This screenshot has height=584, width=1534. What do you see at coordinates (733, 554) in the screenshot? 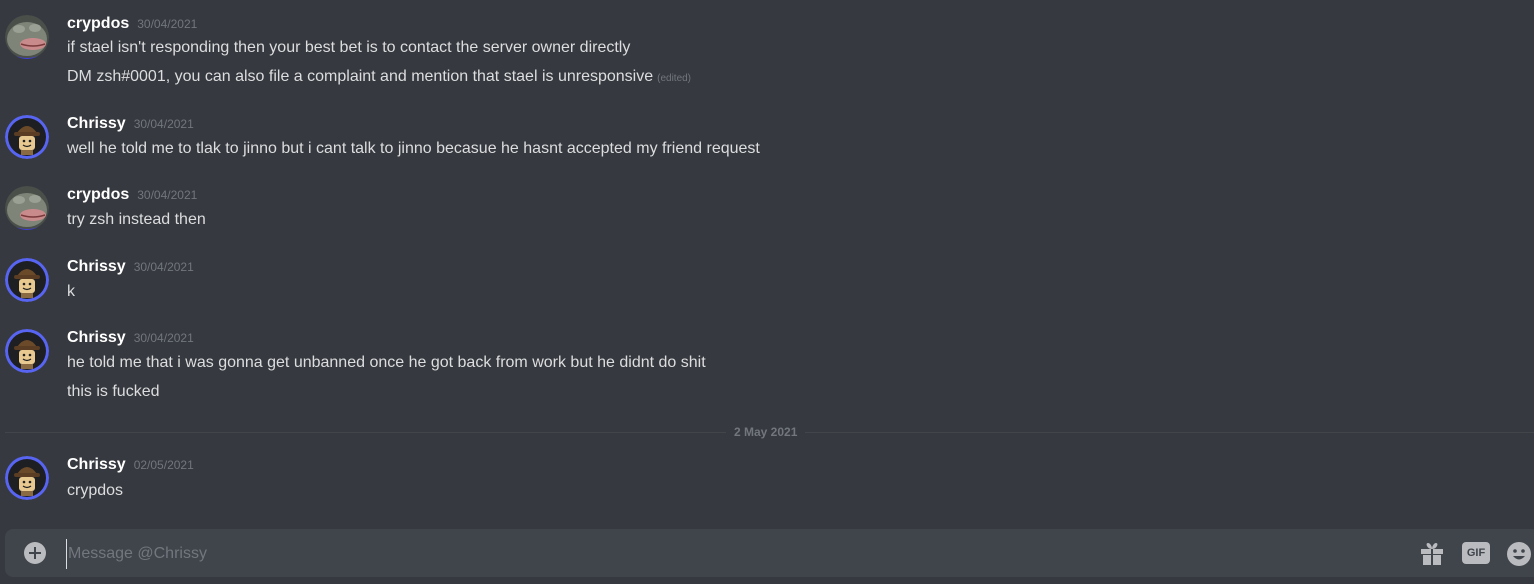
I see `message-input` at bounding box center [733, 554].